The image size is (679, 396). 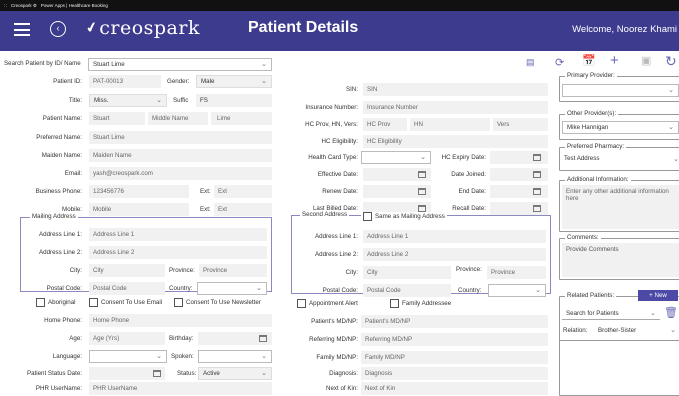 What do you see at coordinates (60, 234) in the screenshot?
I see `address-line1-label: Address Line 1:` at bounding box center [60, 234].